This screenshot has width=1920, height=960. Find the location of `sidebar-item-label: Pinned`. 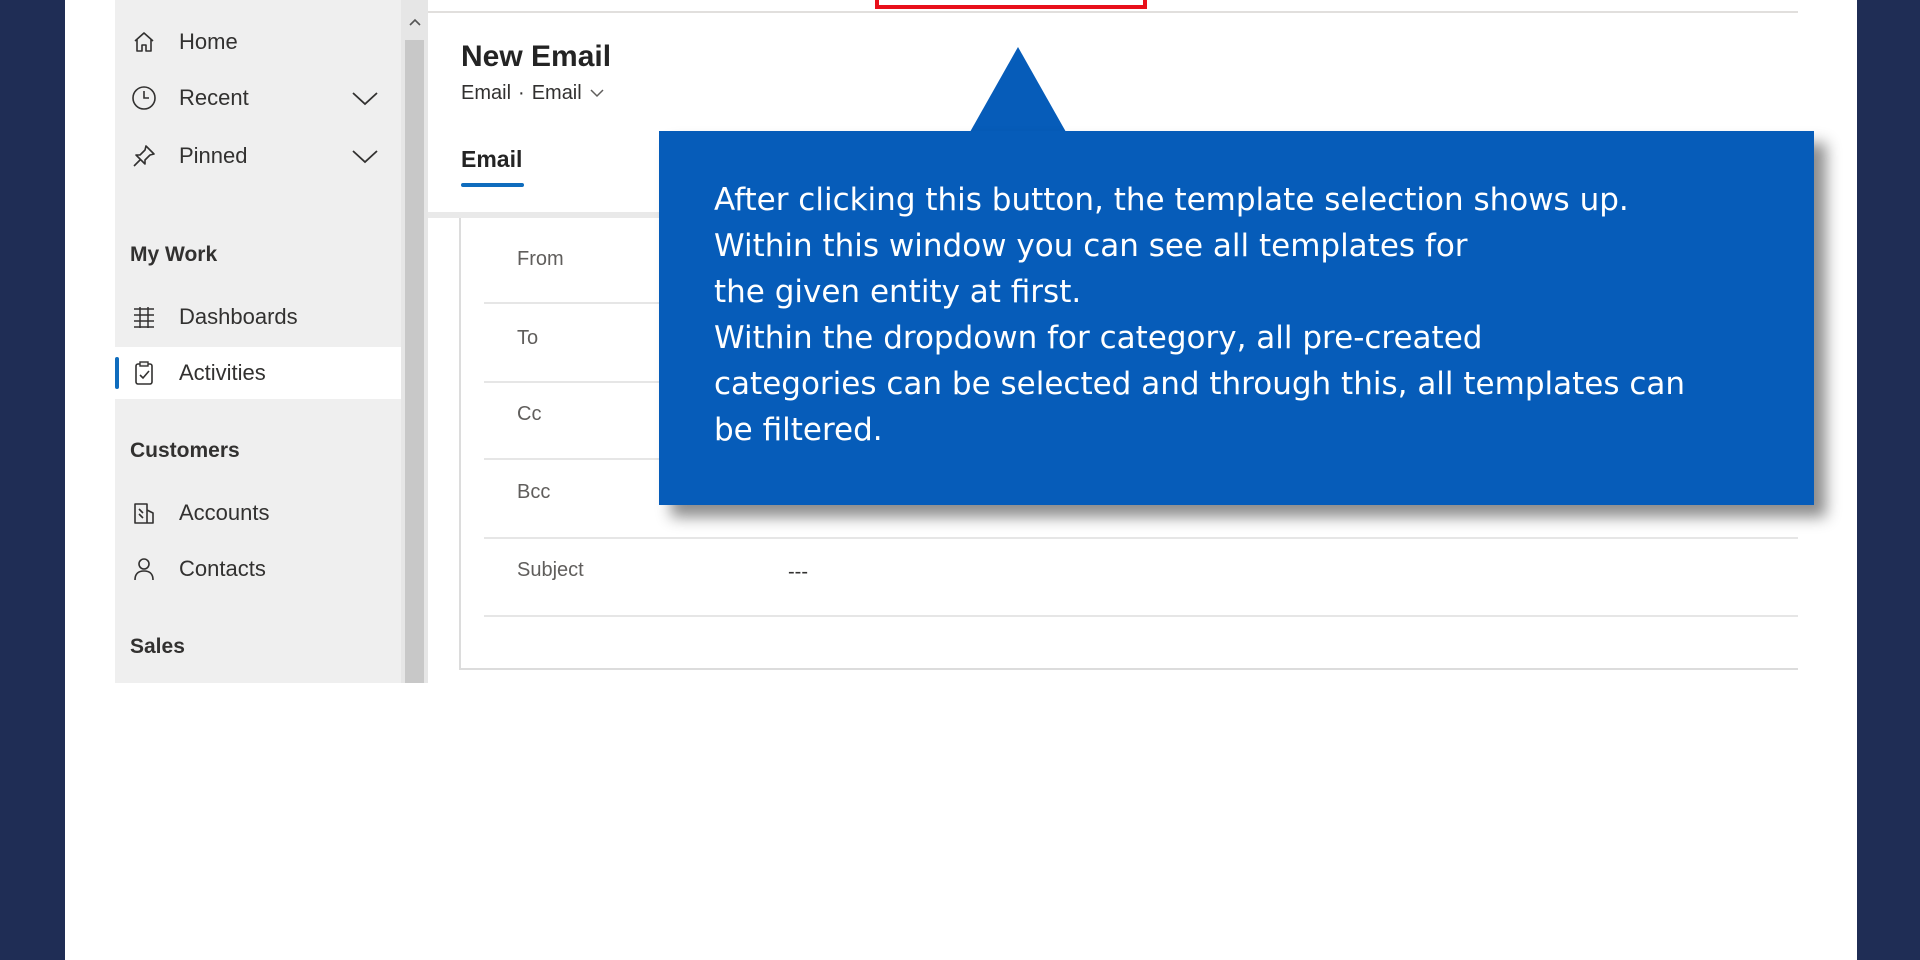

sidebar-item-label: Pinned is located at coordinates (213, 155).